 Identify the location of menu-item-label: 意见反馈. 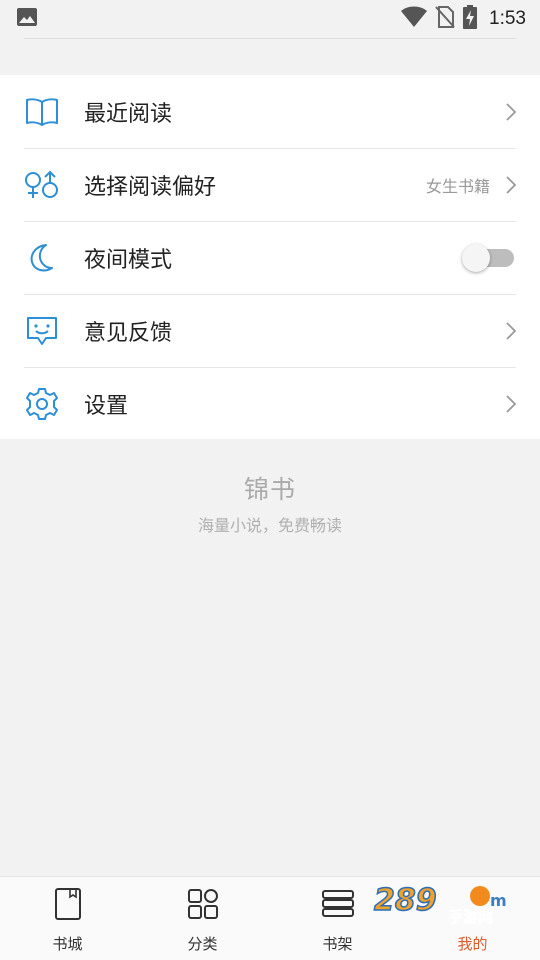
(128, 333).